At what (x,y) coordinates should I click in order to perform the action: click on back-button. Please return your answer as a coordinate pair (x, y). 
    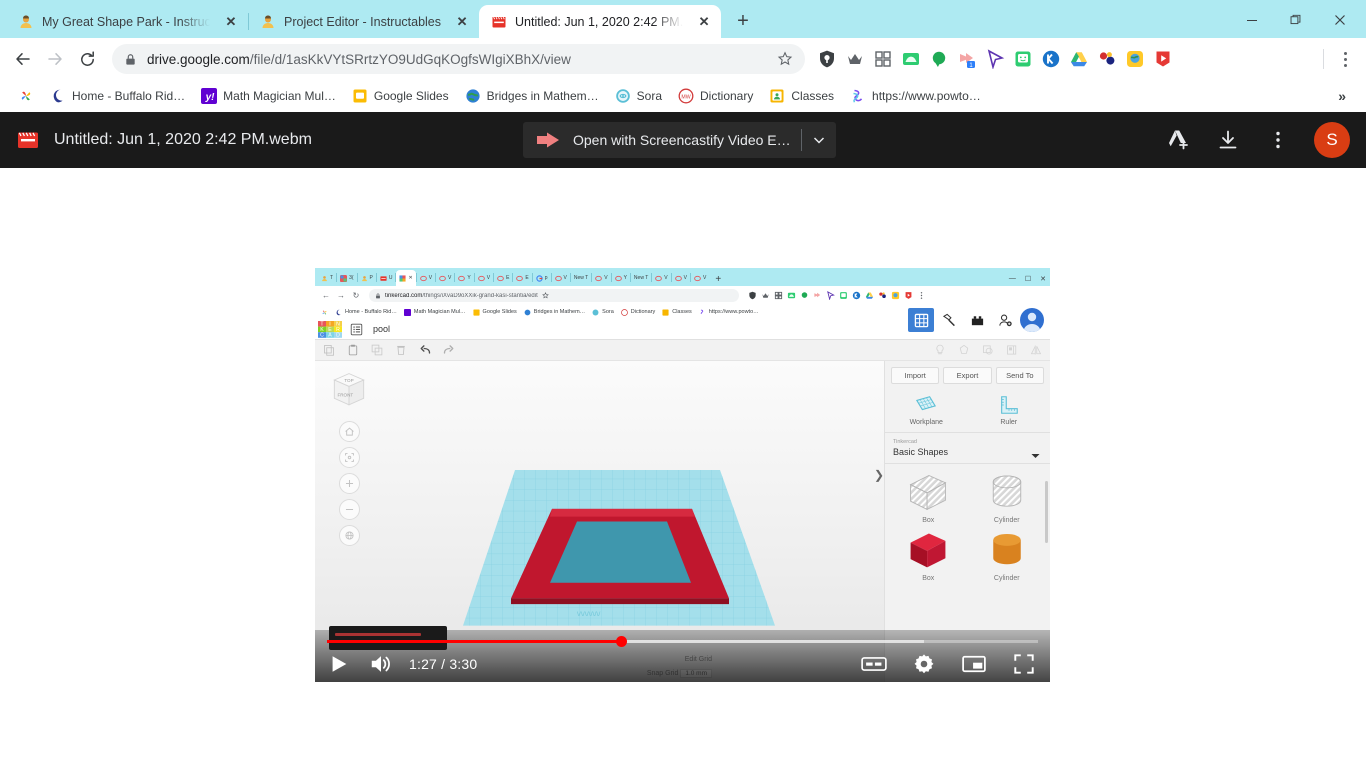
    Looking at the image, I should click on (23, 59).